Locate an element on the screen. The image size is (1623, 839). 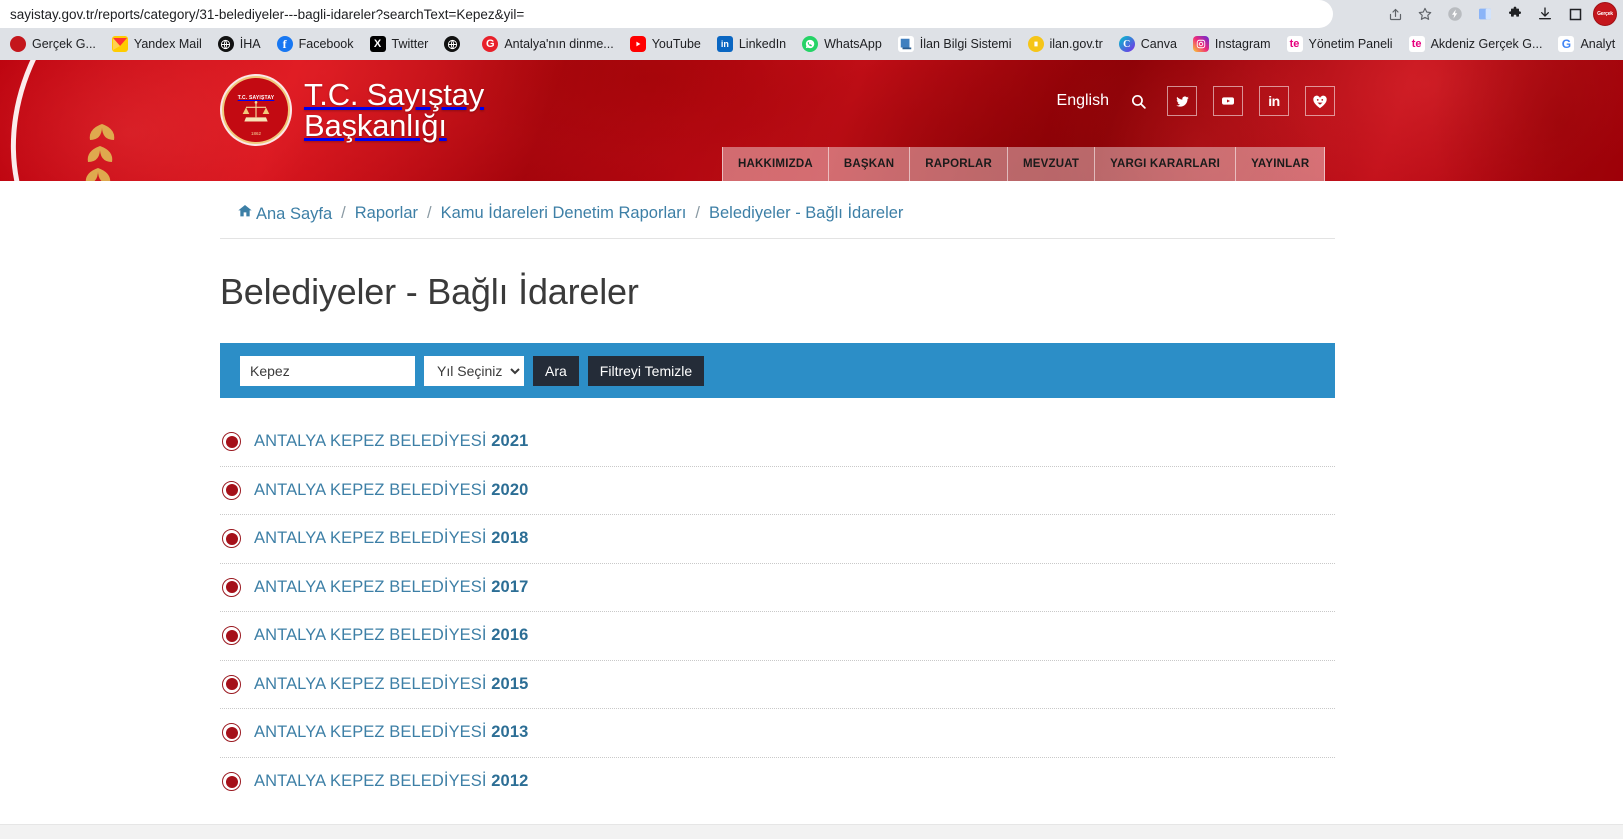
twitter-icon is located at coordinates (1182, 101).